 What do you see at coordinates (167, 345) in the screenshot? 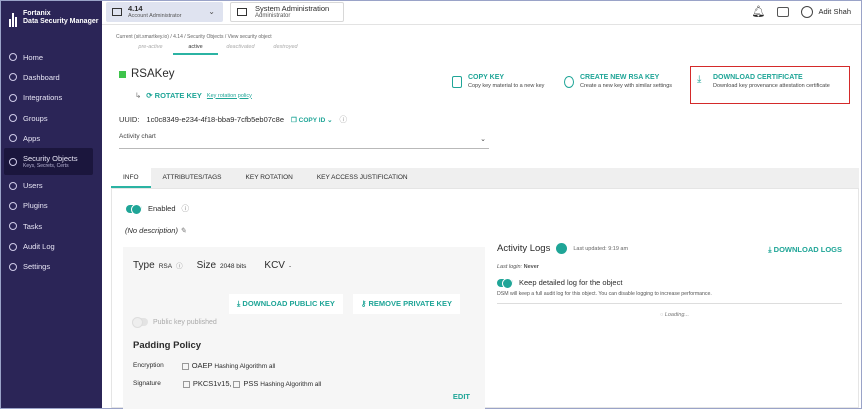
I see `padding-policy-title: Padding Policy` at bounding box center [167, 345].